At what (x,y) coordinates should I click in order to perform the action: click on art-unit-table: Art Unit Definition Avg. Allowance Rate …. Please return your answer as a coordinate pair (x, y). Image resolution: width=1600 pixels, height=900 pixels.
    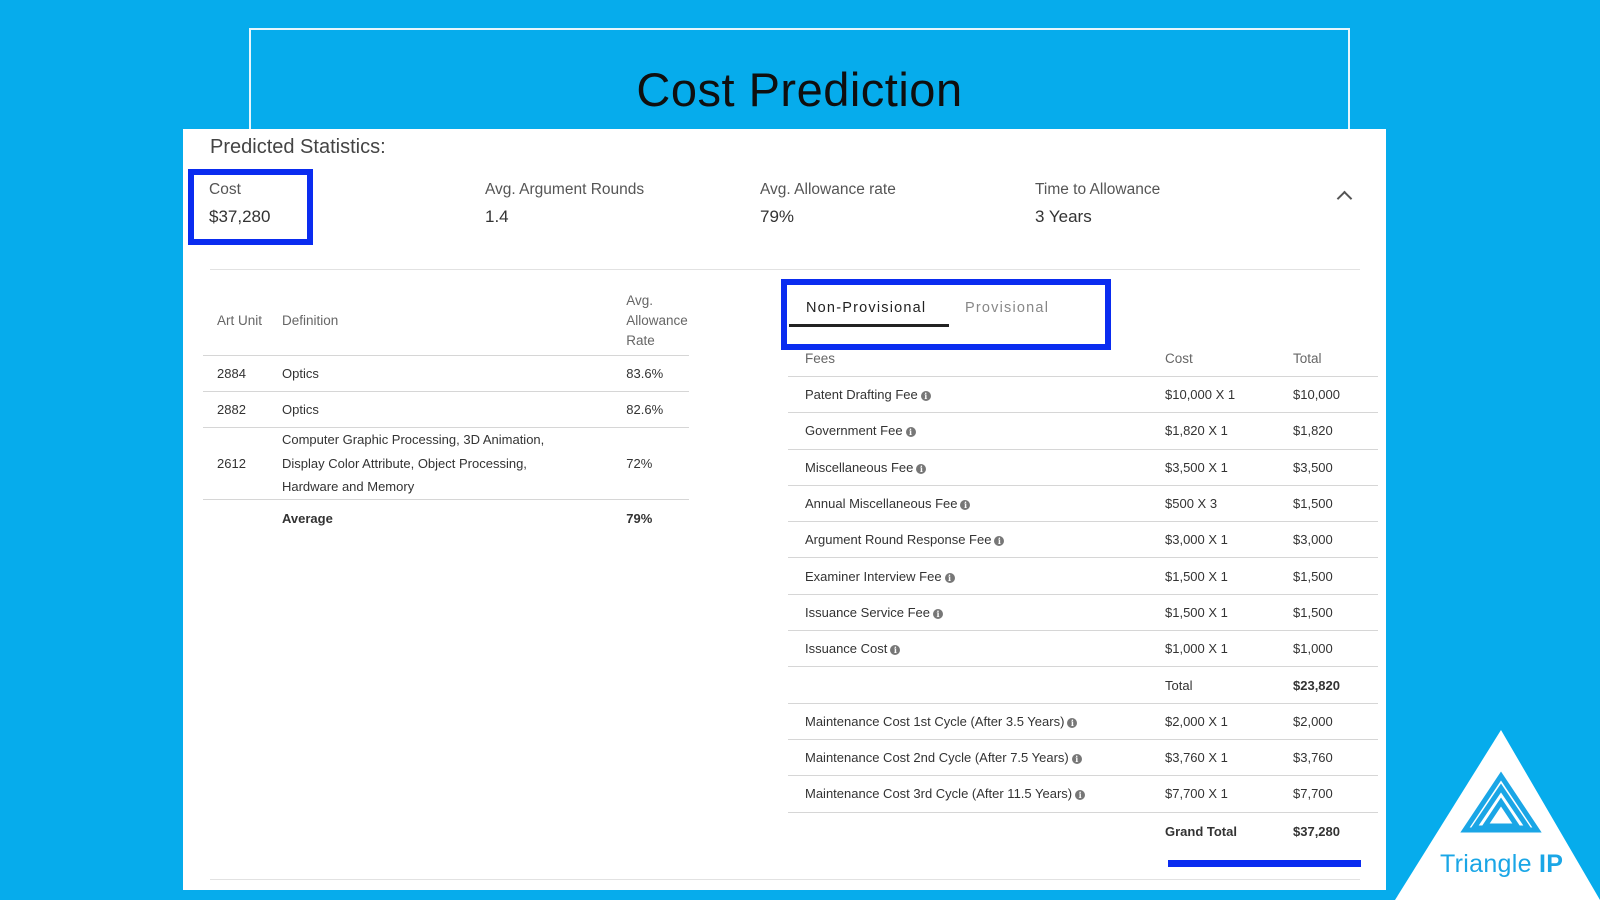
    Looking at the image, I should click on (446, 414).